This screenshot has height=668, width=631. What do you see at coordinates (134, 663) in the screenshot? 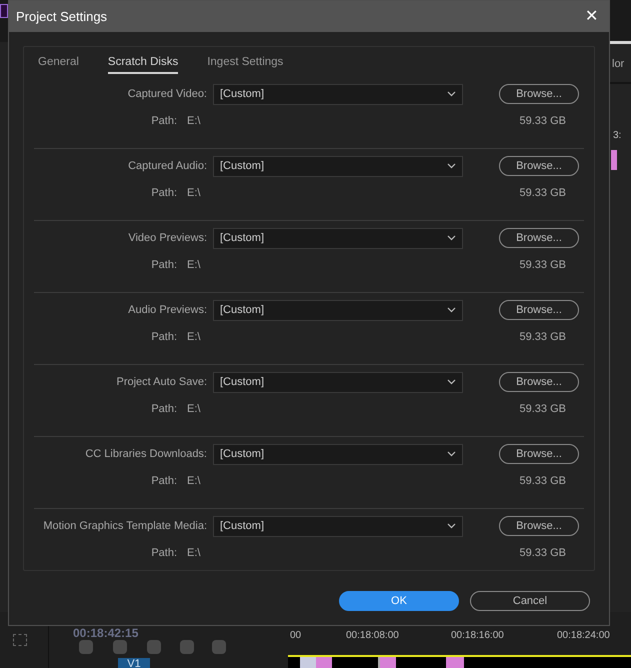
I see `track-label: V1` at bounding box center [134, 663].